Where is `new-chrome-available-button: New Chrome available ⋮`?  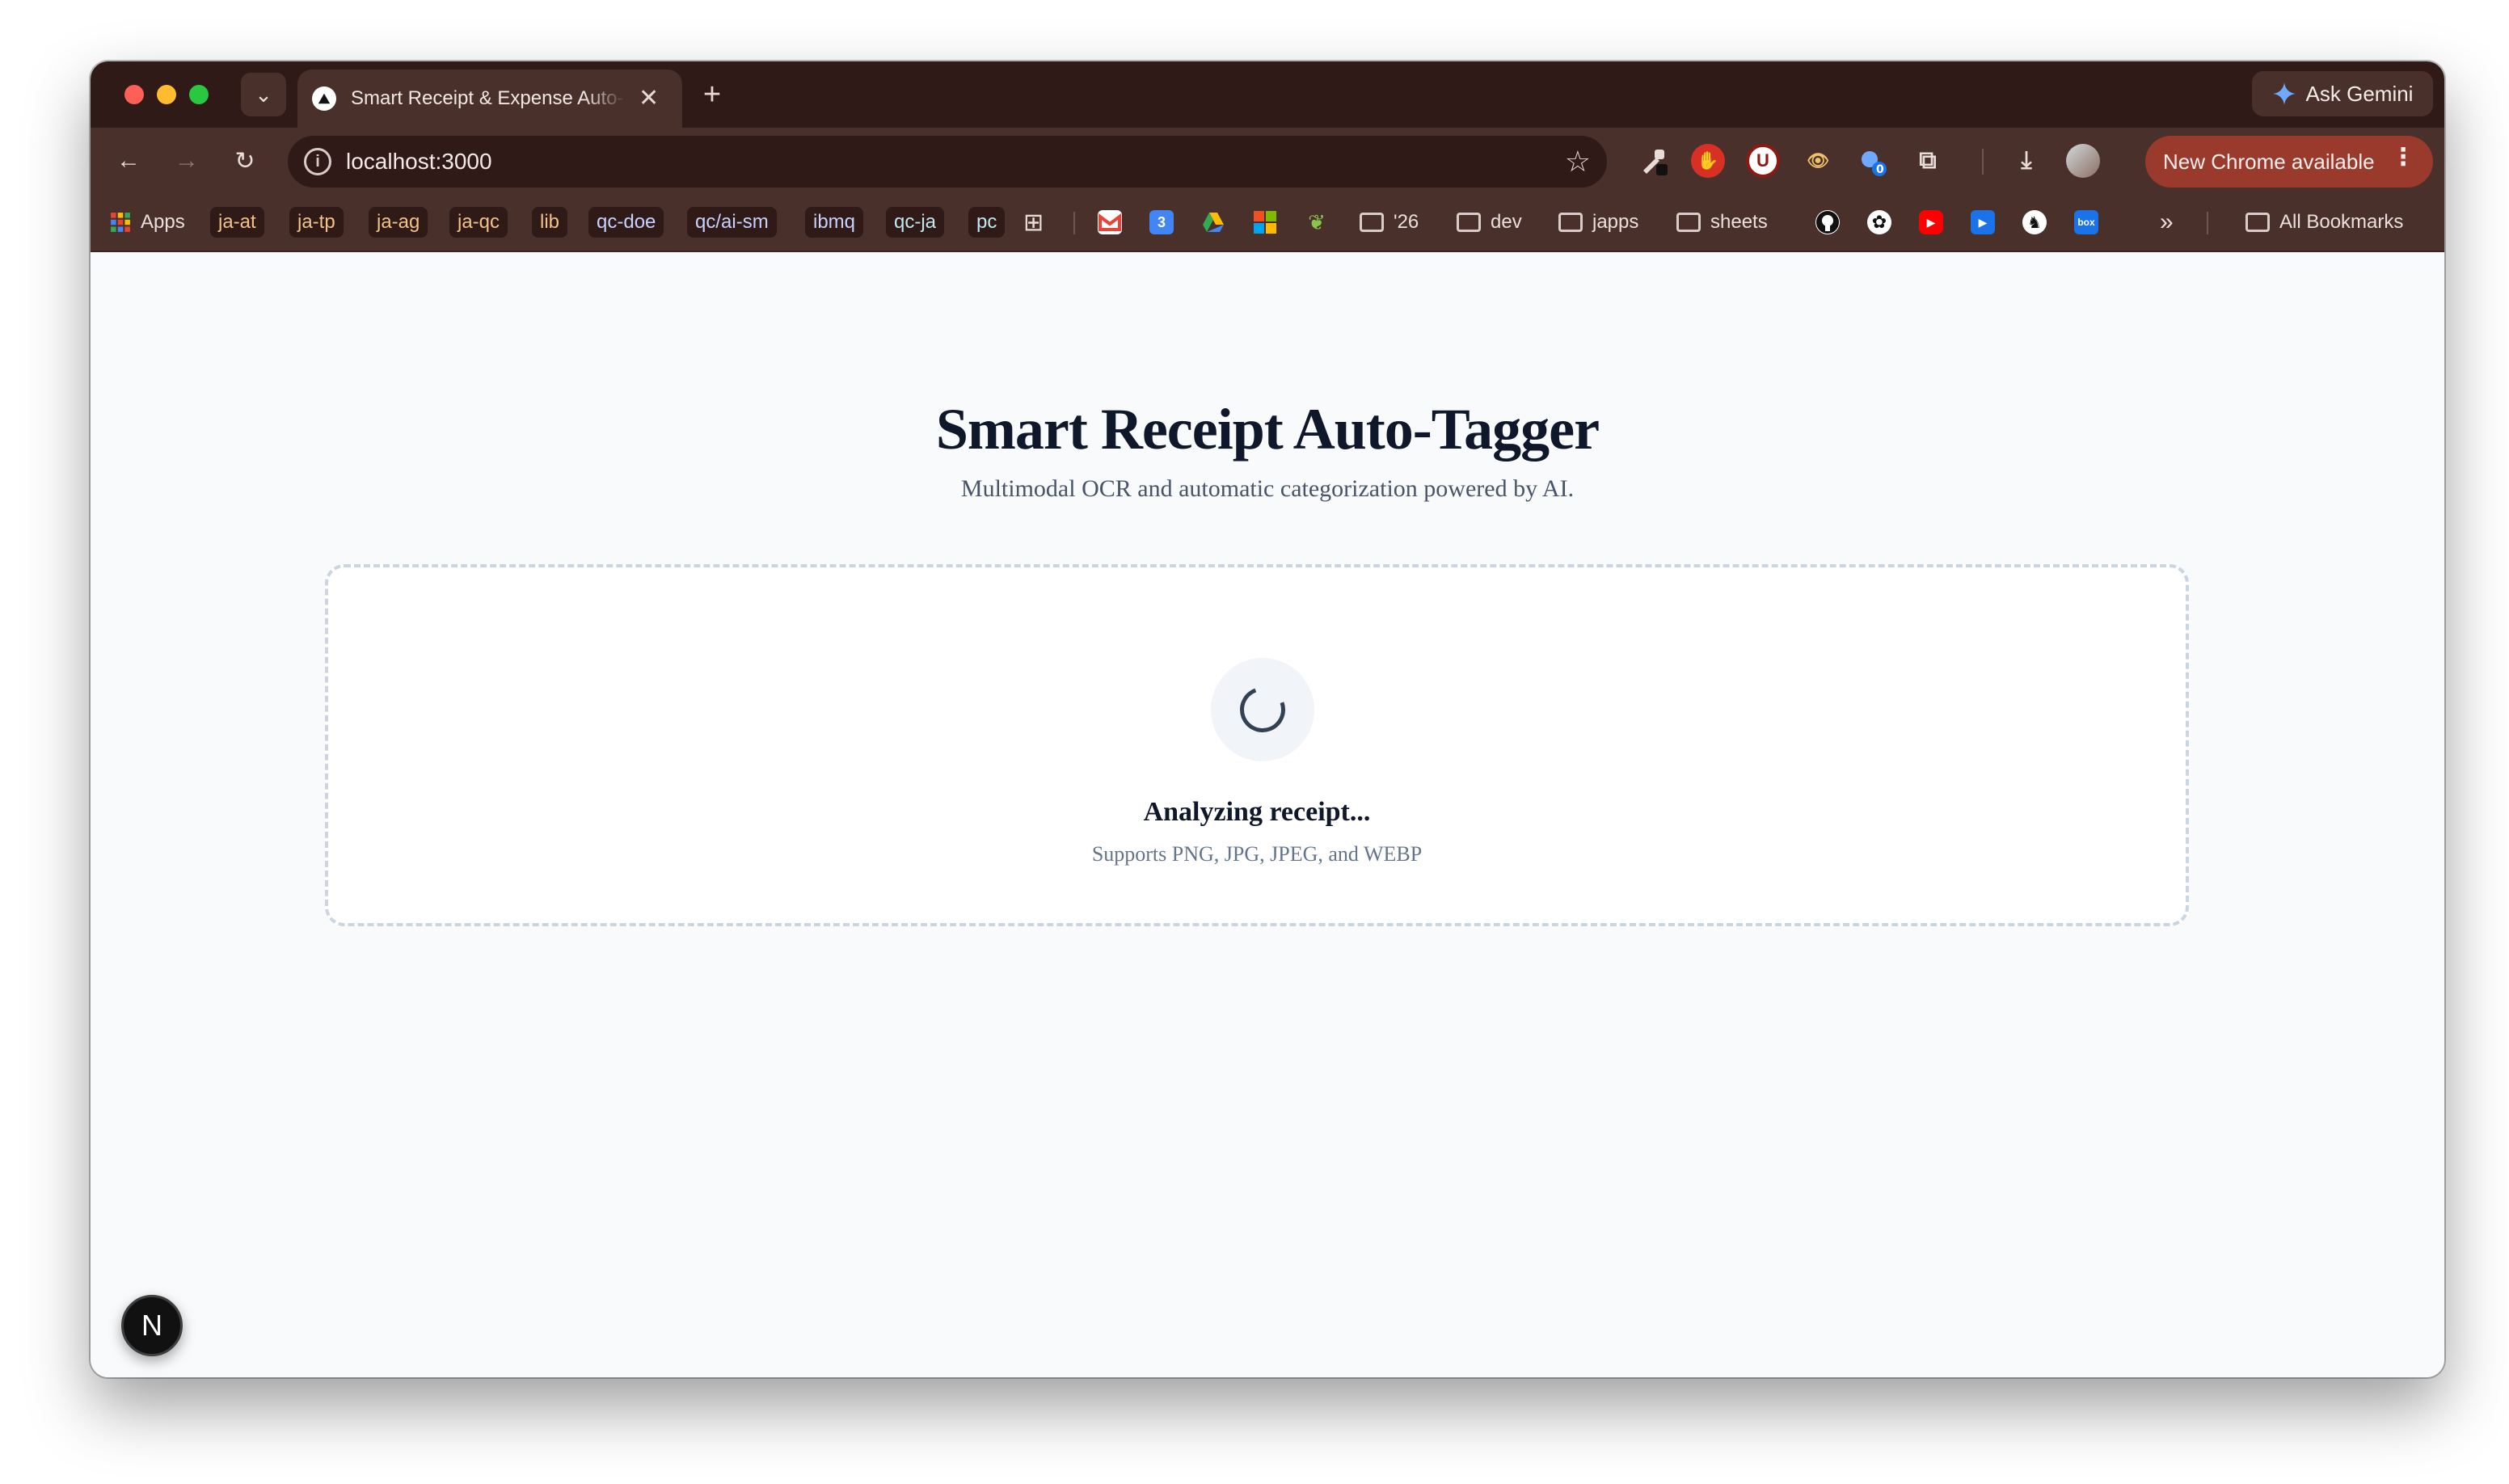 new-chrome-available-button: New Chrome available ⋮ is located at coordinates (2289, 162).